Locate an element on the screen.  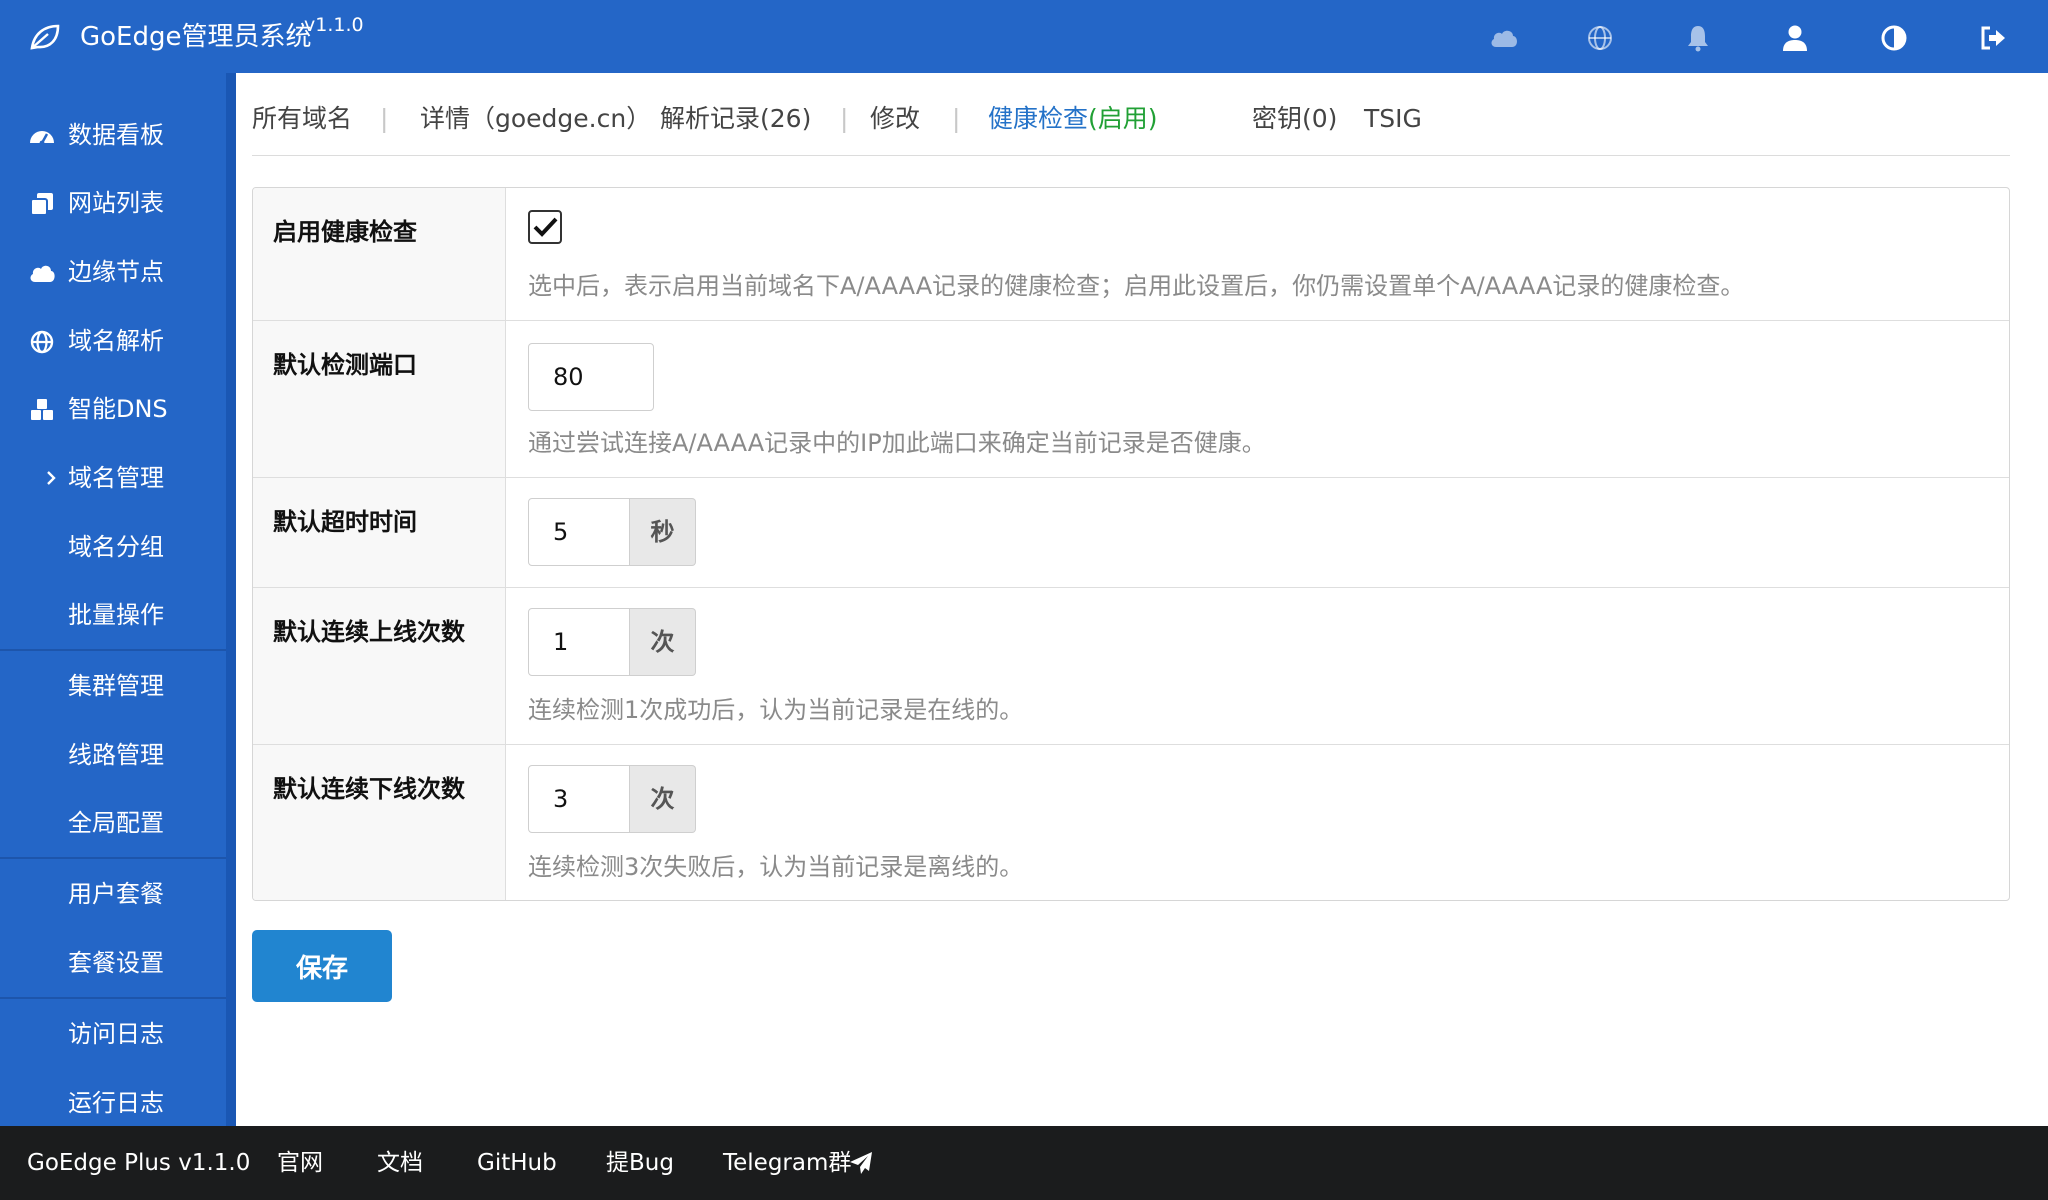
port-label: 默认检测端口 is located at coordinates (345, 365).